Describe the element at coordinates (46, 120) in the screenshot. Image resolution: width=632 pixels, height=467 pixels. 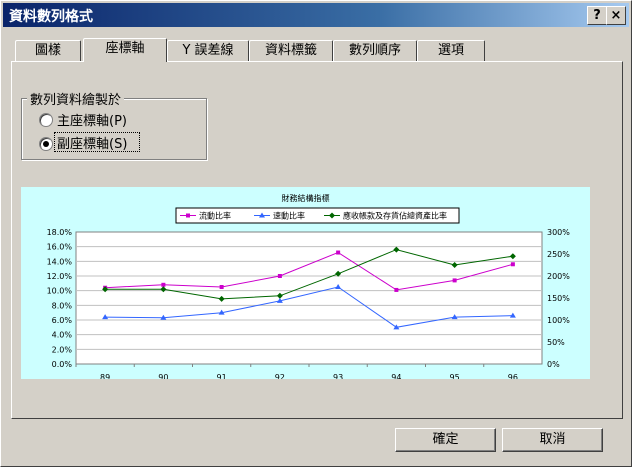
I see `primary-axis-radio` at that location.